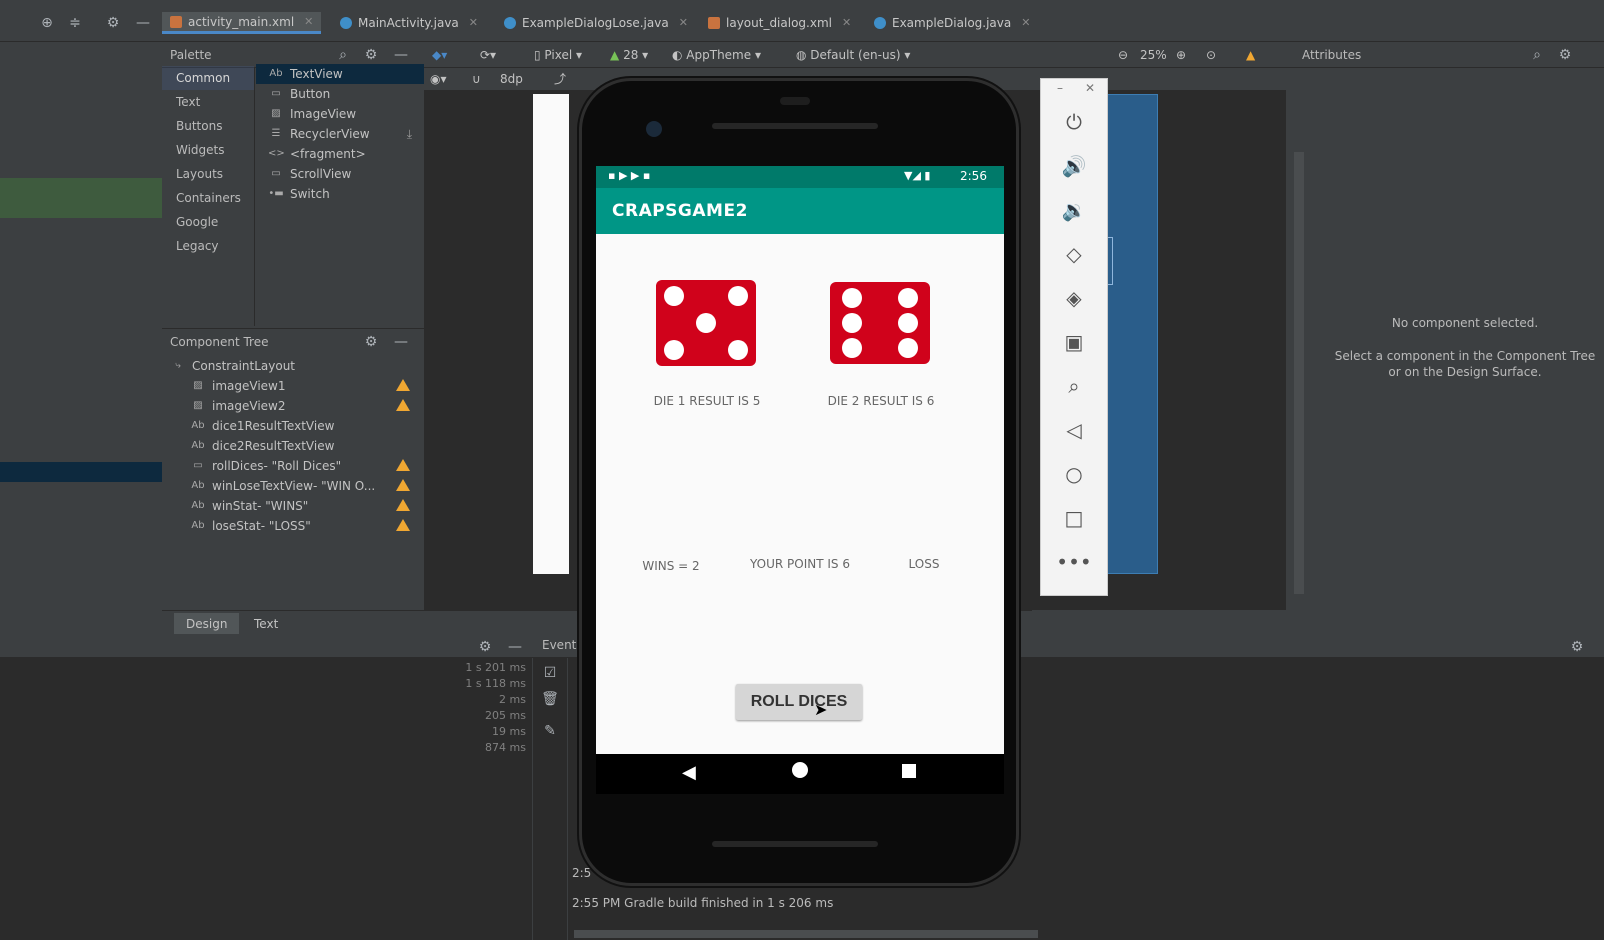 This screenshot has height=940, width=1604. I want to click on orientation-icon: ⟳▾, so click(488, 55).